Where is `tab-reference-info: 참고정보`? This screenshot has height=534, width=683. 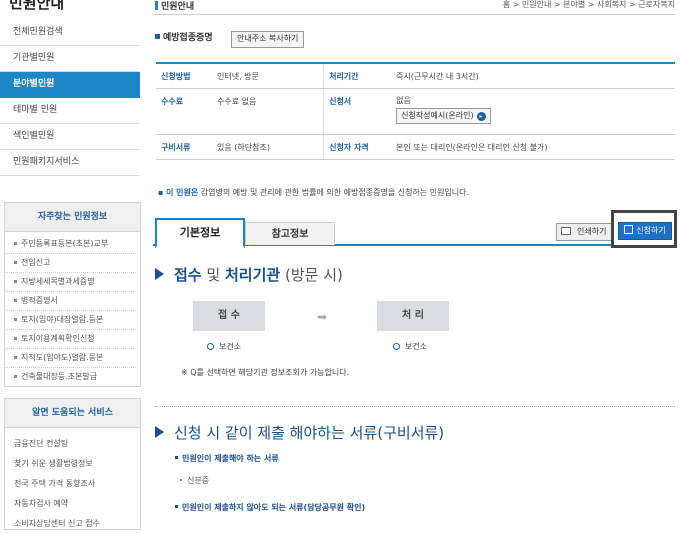 tab-reference-info: 참고정보 is located at coordinates (290, 233).